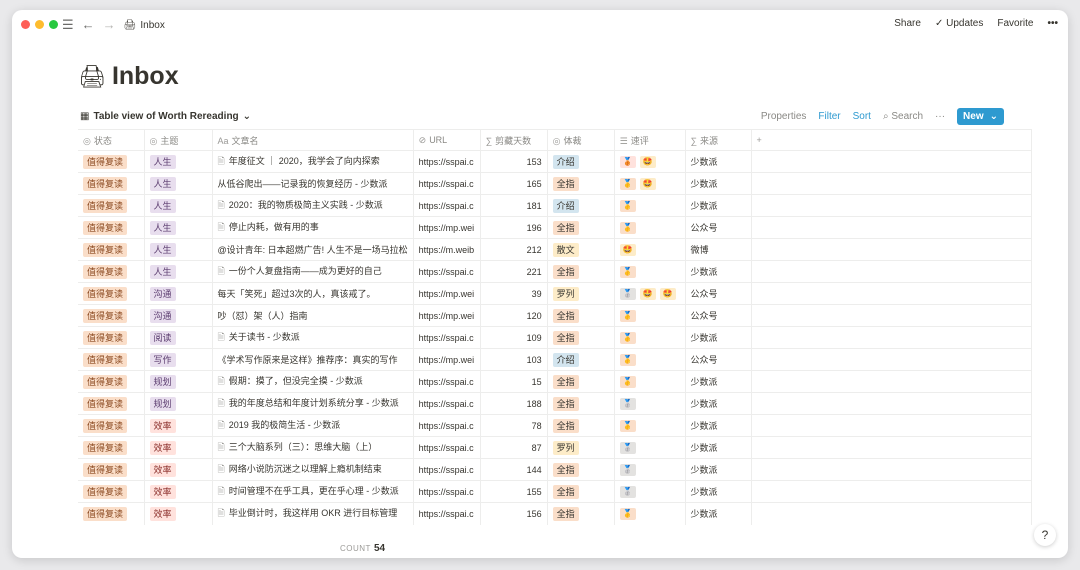 Image resolution: width=1080 pixels, height=570 pixels. What do you see at coordinates (92, 77) in the screenshot?
I see `printer-page-icon: 🖨` at bounding box center [92, 77].